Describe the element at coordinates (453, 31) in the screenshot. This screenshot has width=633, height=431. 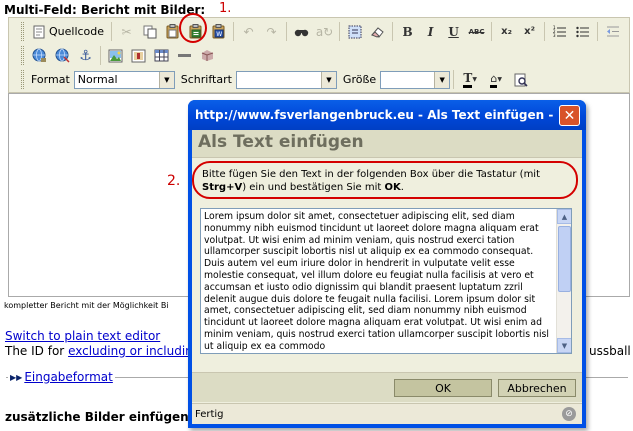
I see `underline-button: U` at that location.